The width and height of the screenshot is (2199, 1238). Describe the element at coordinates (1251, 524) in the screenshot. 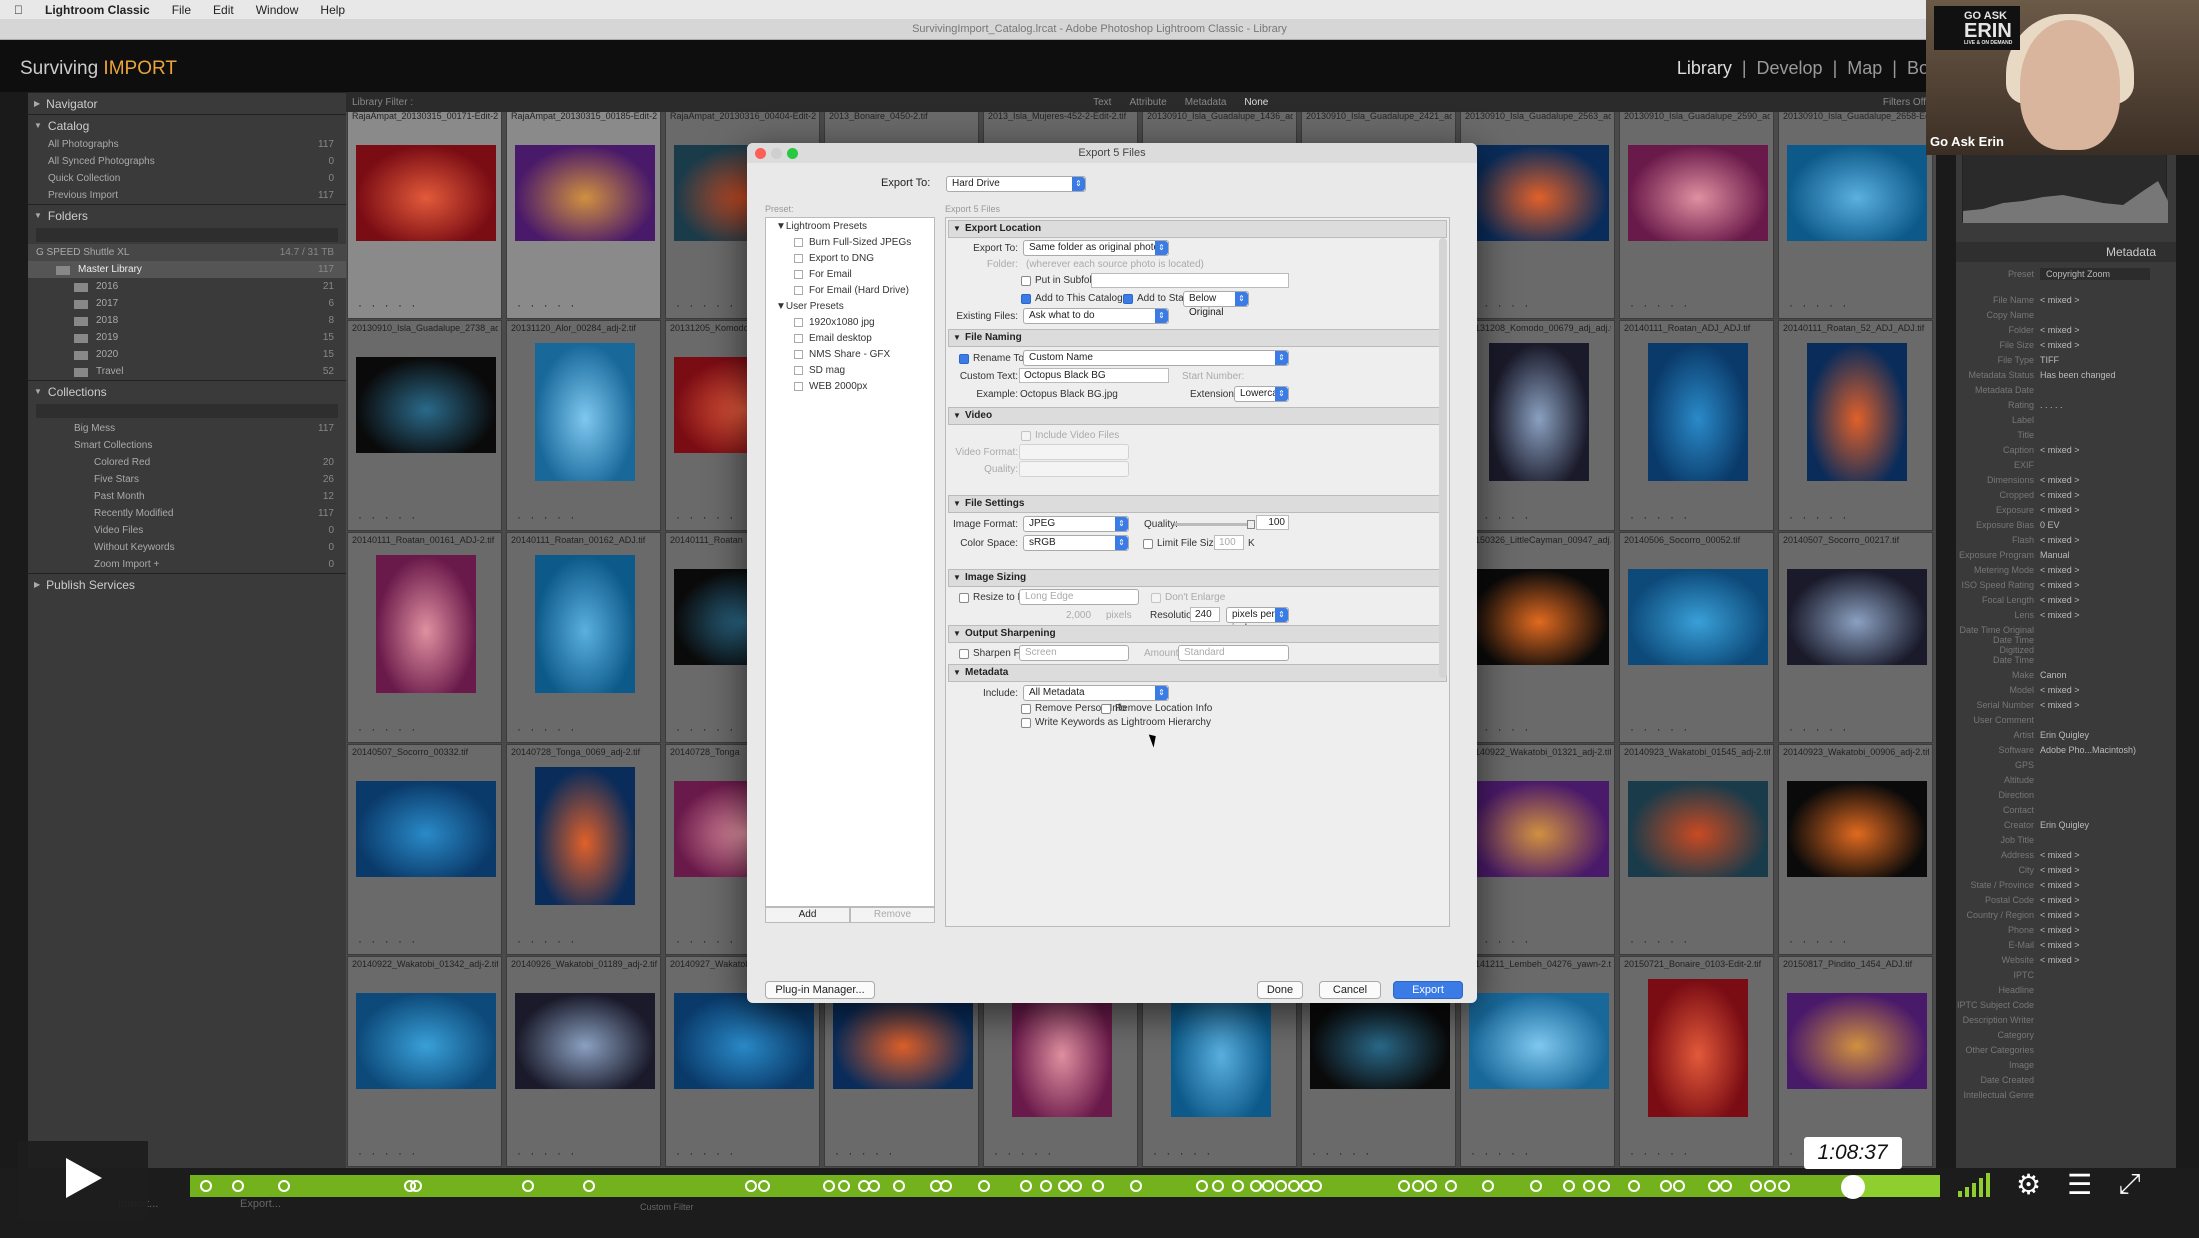

I see `quality-slider-knob` at that location.